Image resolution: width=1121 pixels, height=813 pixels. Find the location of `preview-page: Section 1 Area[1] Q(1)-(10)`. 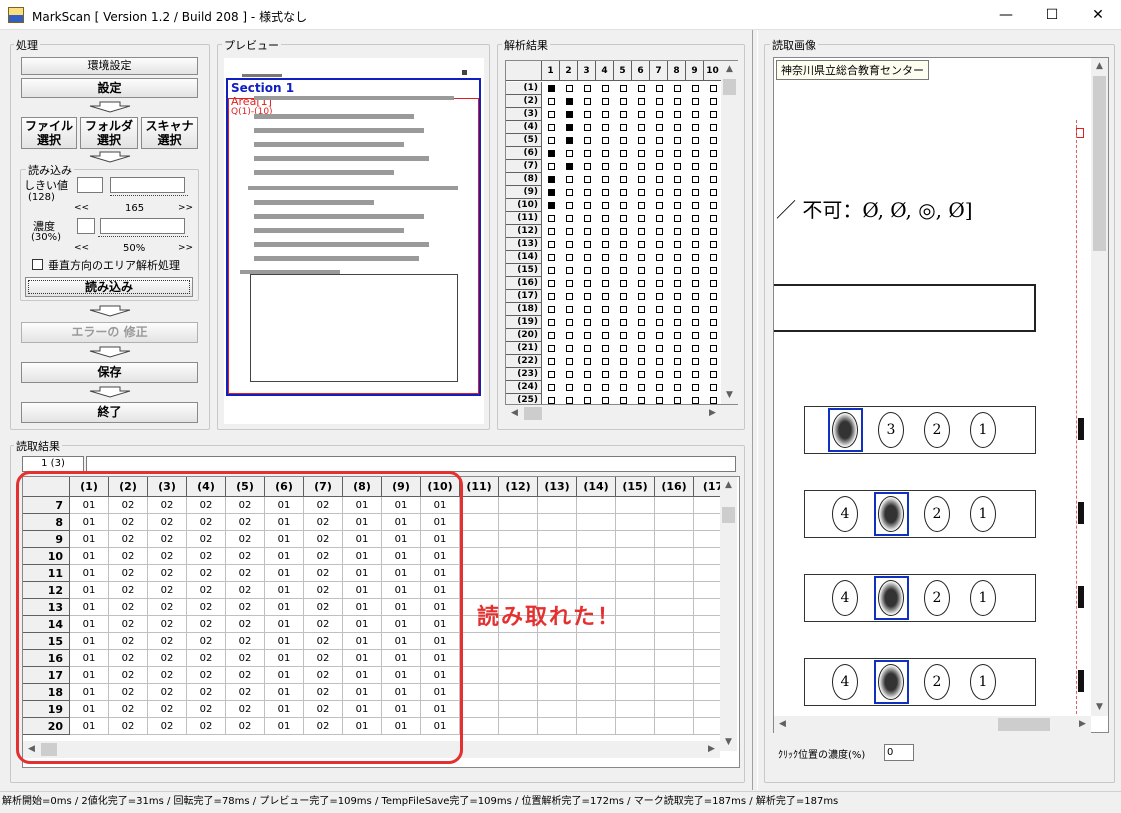

preview-page: Section 1 Area[1] Q(1)-(10) is located at coordinates (354, 241).